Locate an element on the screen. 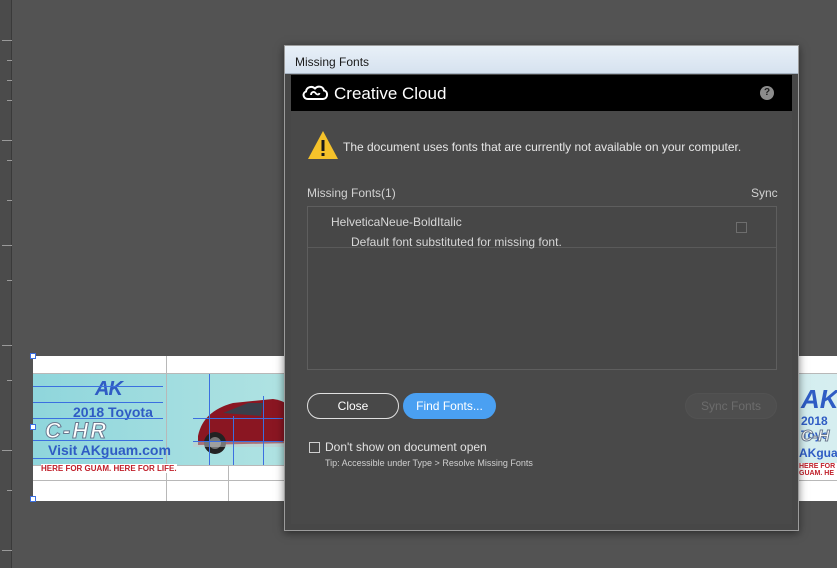 The width and height of the screenshot is (837, 568). dont-show-checkbox is located at coordinates (314, 447).